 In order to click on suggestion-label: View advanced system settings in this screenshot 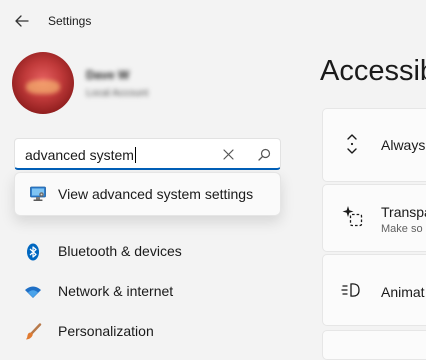, I will do `click(156, 194)`.